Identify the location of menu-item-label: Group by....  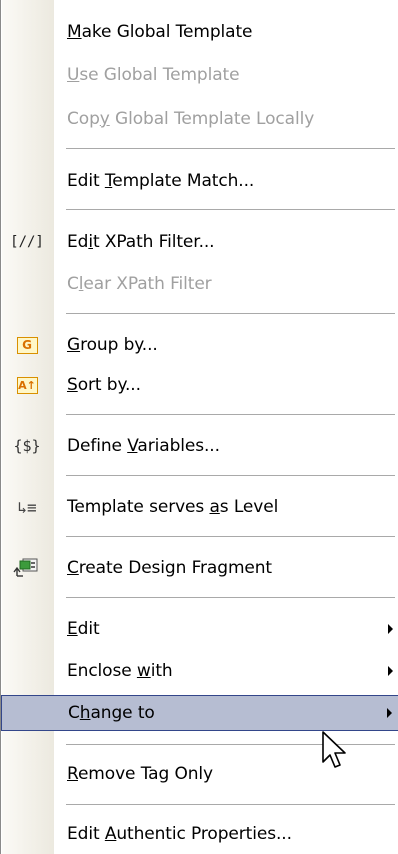
(112, 345).